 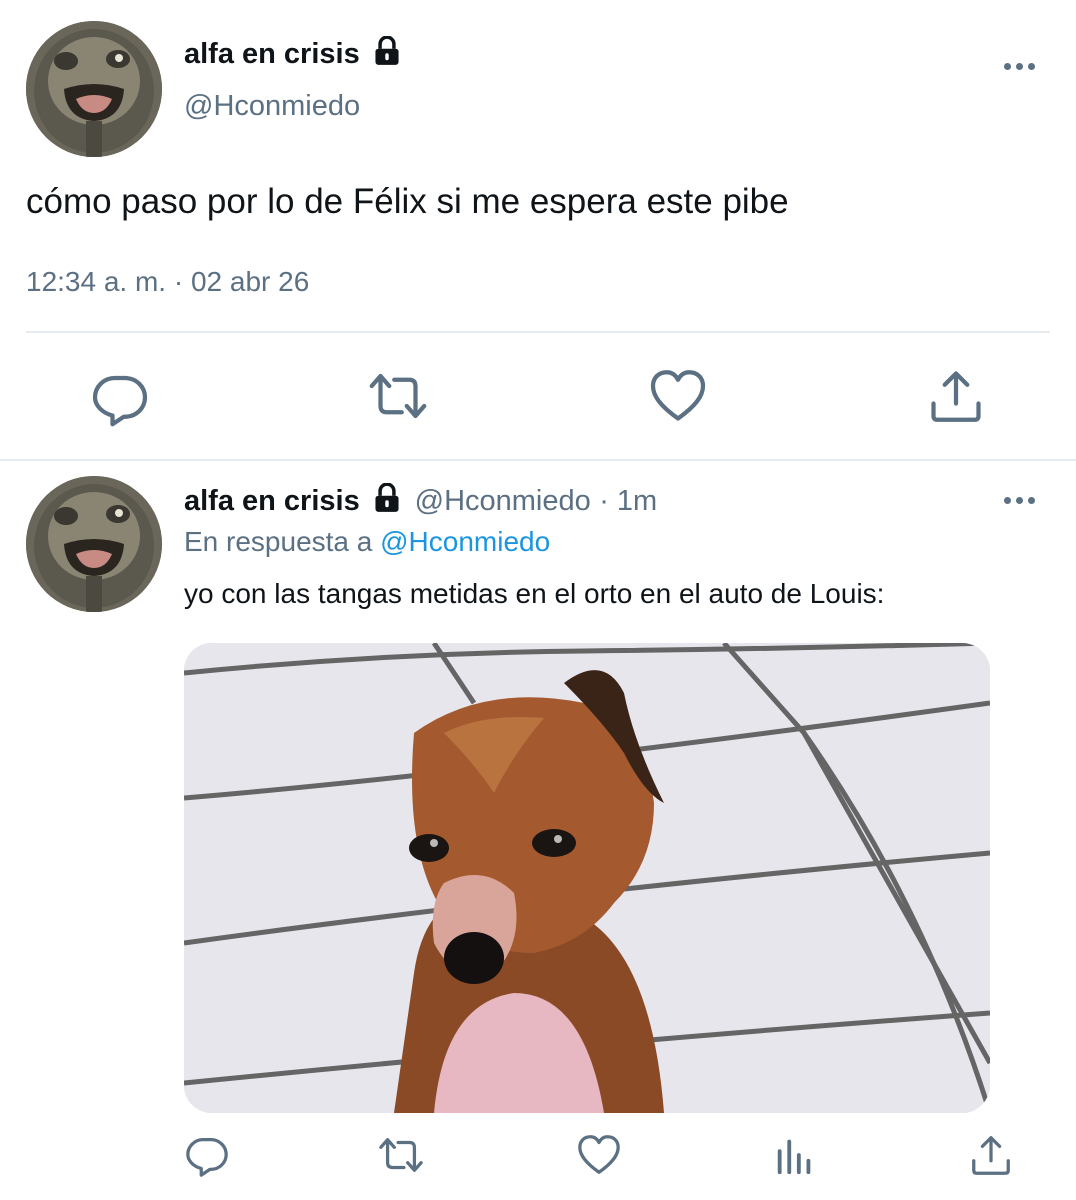 I want to click on author-row: alfa en crisis @Hconmiedo · 1m, so click(x=420, y=501).